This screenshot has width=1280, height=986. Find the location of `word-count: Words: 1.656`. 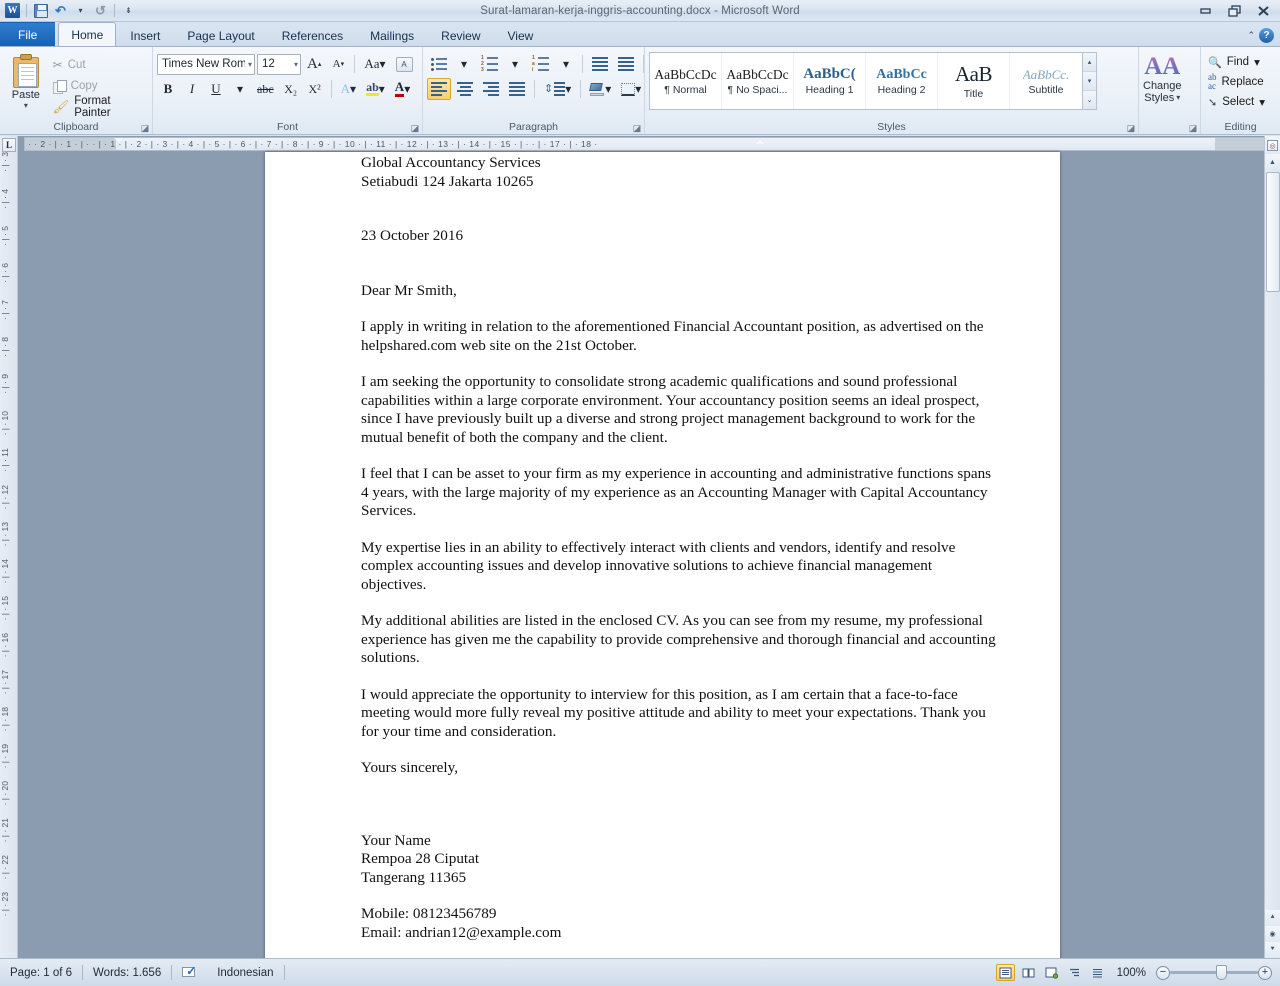

word-count: Words: 1.656 is located at coordinates (127, 973).